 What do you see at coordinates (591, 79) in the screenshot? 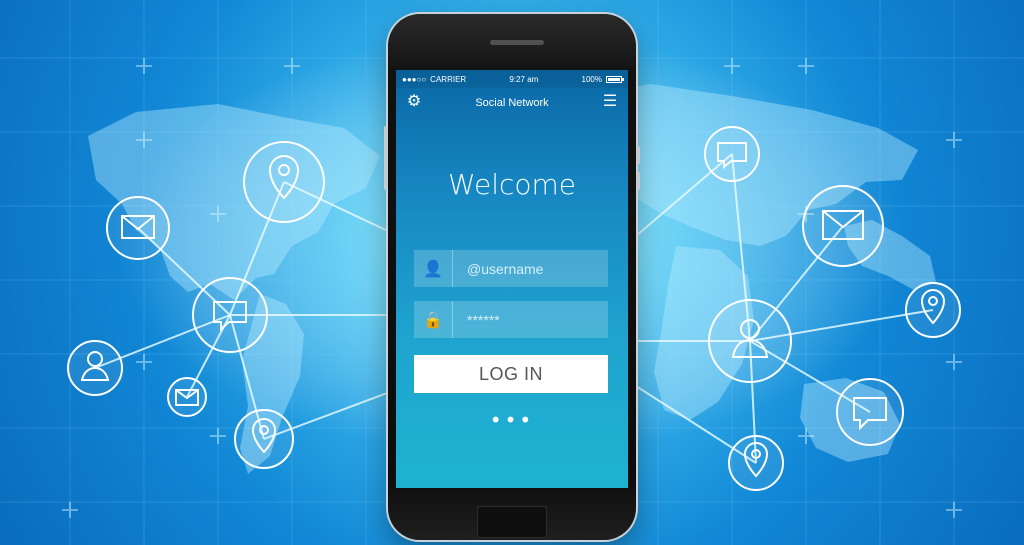
I see `battery-percent: 100%` at bounding box center [591, 79].